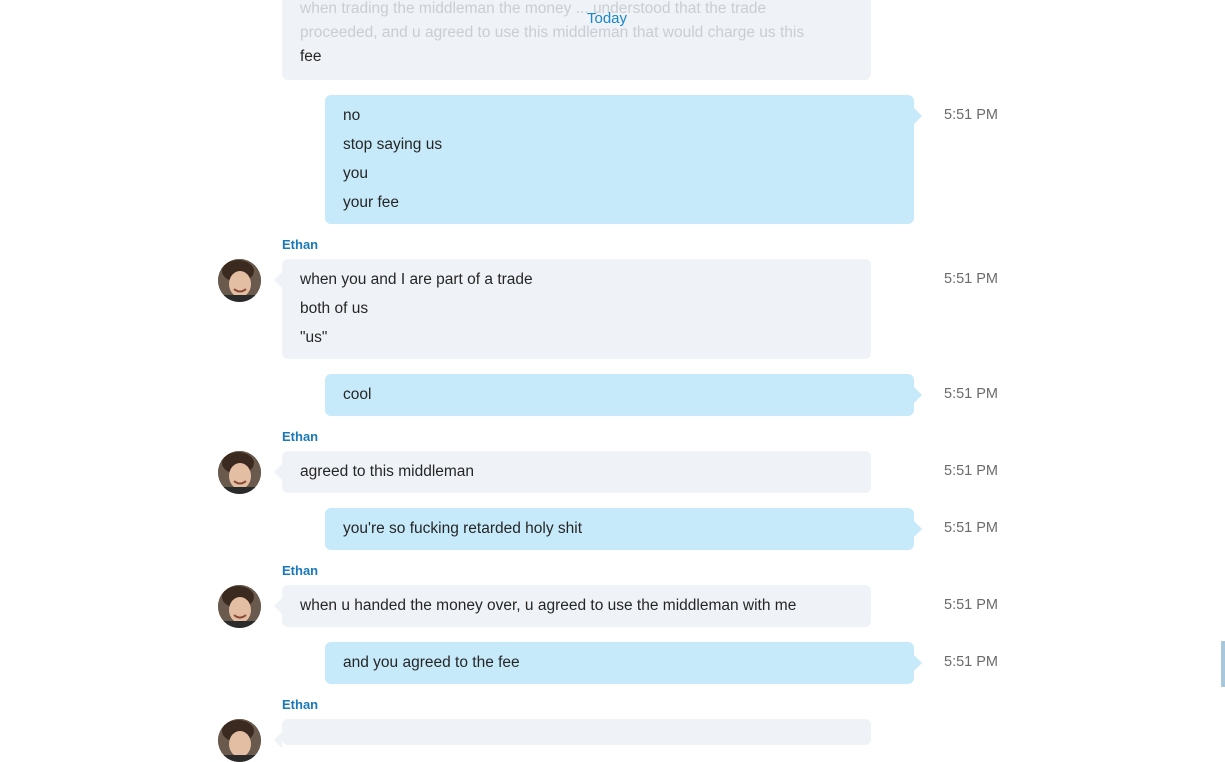 The height and width of the screenshot is (762, 1225). What do you see at coordinates (607, 18) in the screenshot?
I see `date-divider: Today` at bounding box center [607, 18].